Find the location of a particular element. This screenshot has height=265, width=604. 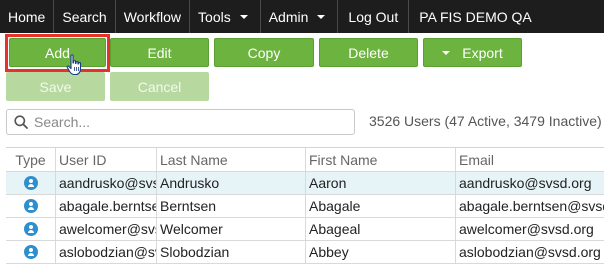

nav-admin: Admin is located at coordinates (300, 16).